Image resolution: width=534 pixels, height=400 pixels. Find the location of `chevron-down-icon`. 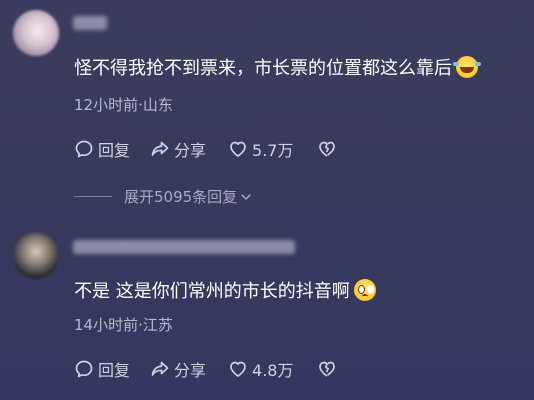

chevron-down-icon is located at coordinates (246, 196).